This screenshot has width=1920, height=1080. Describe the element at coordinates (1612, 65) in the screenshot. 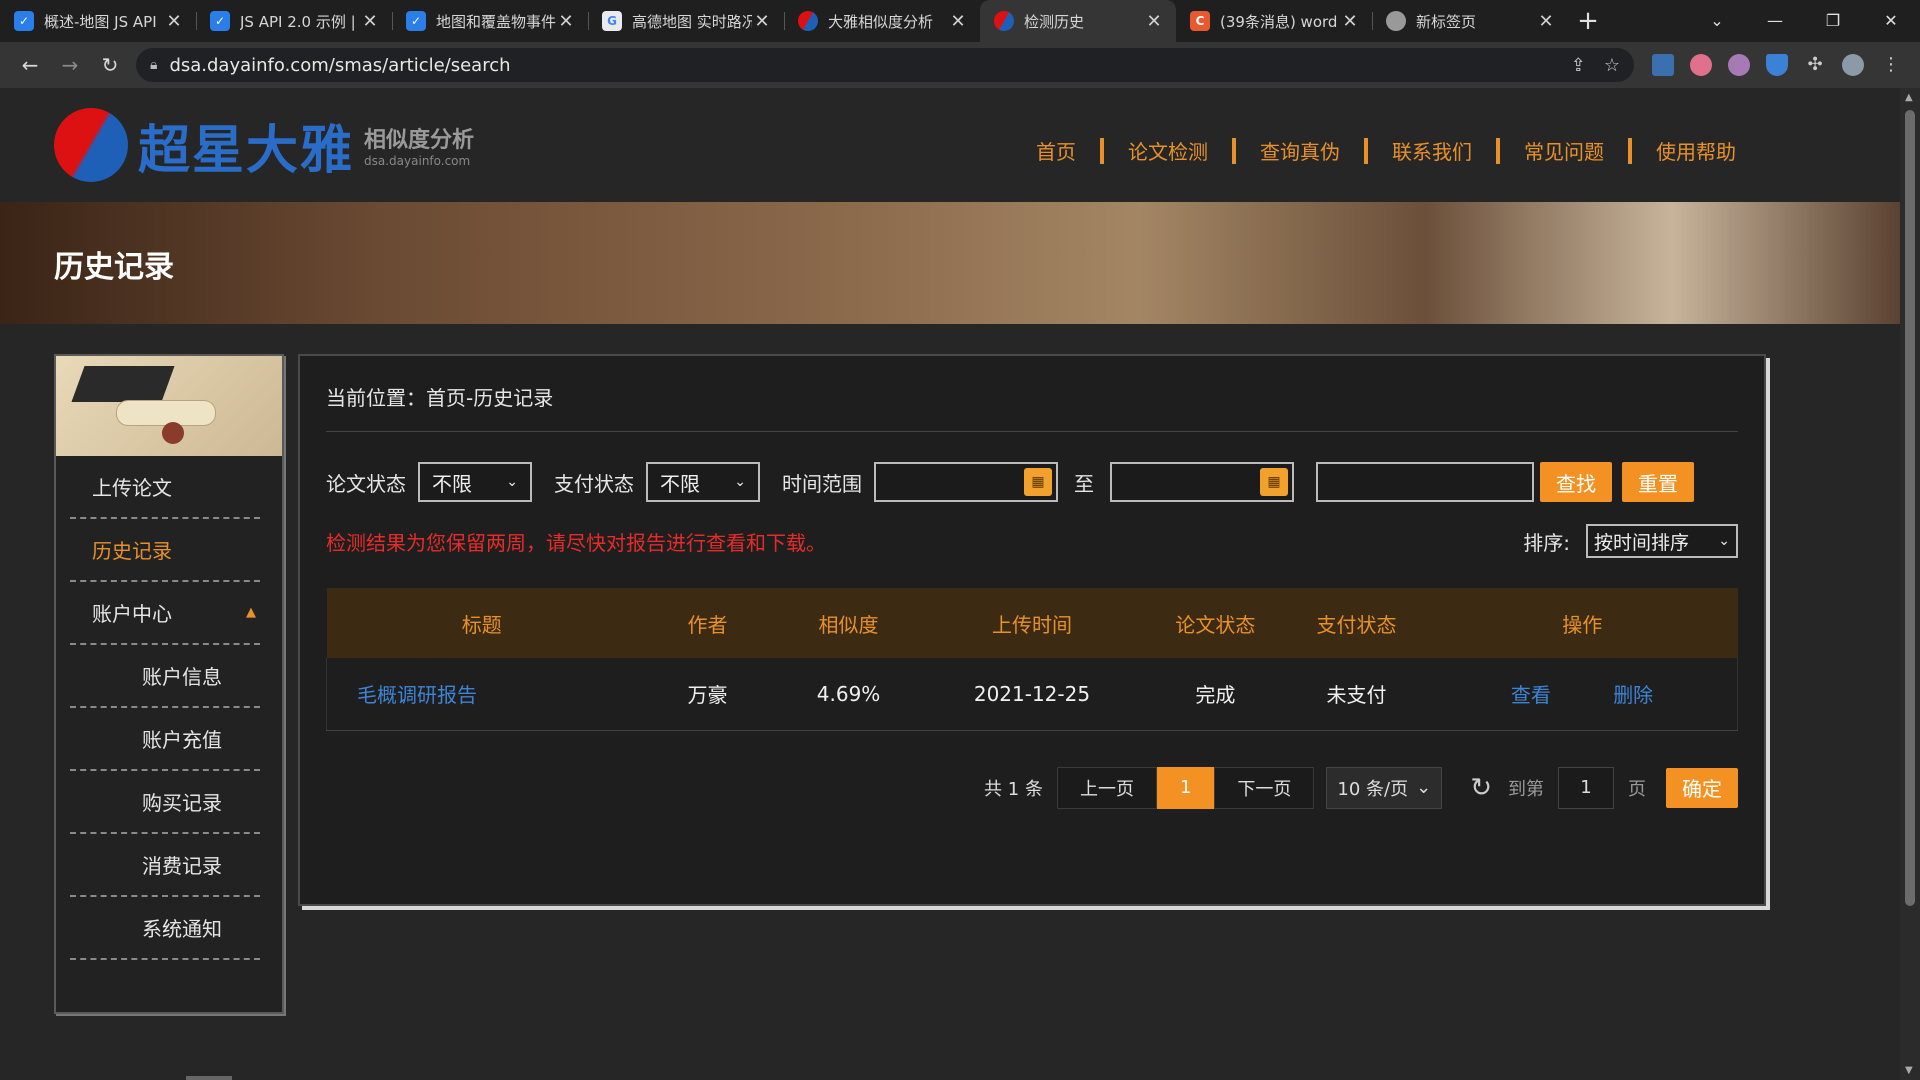

I see `bookmark-star-icon: ☆` at that location.